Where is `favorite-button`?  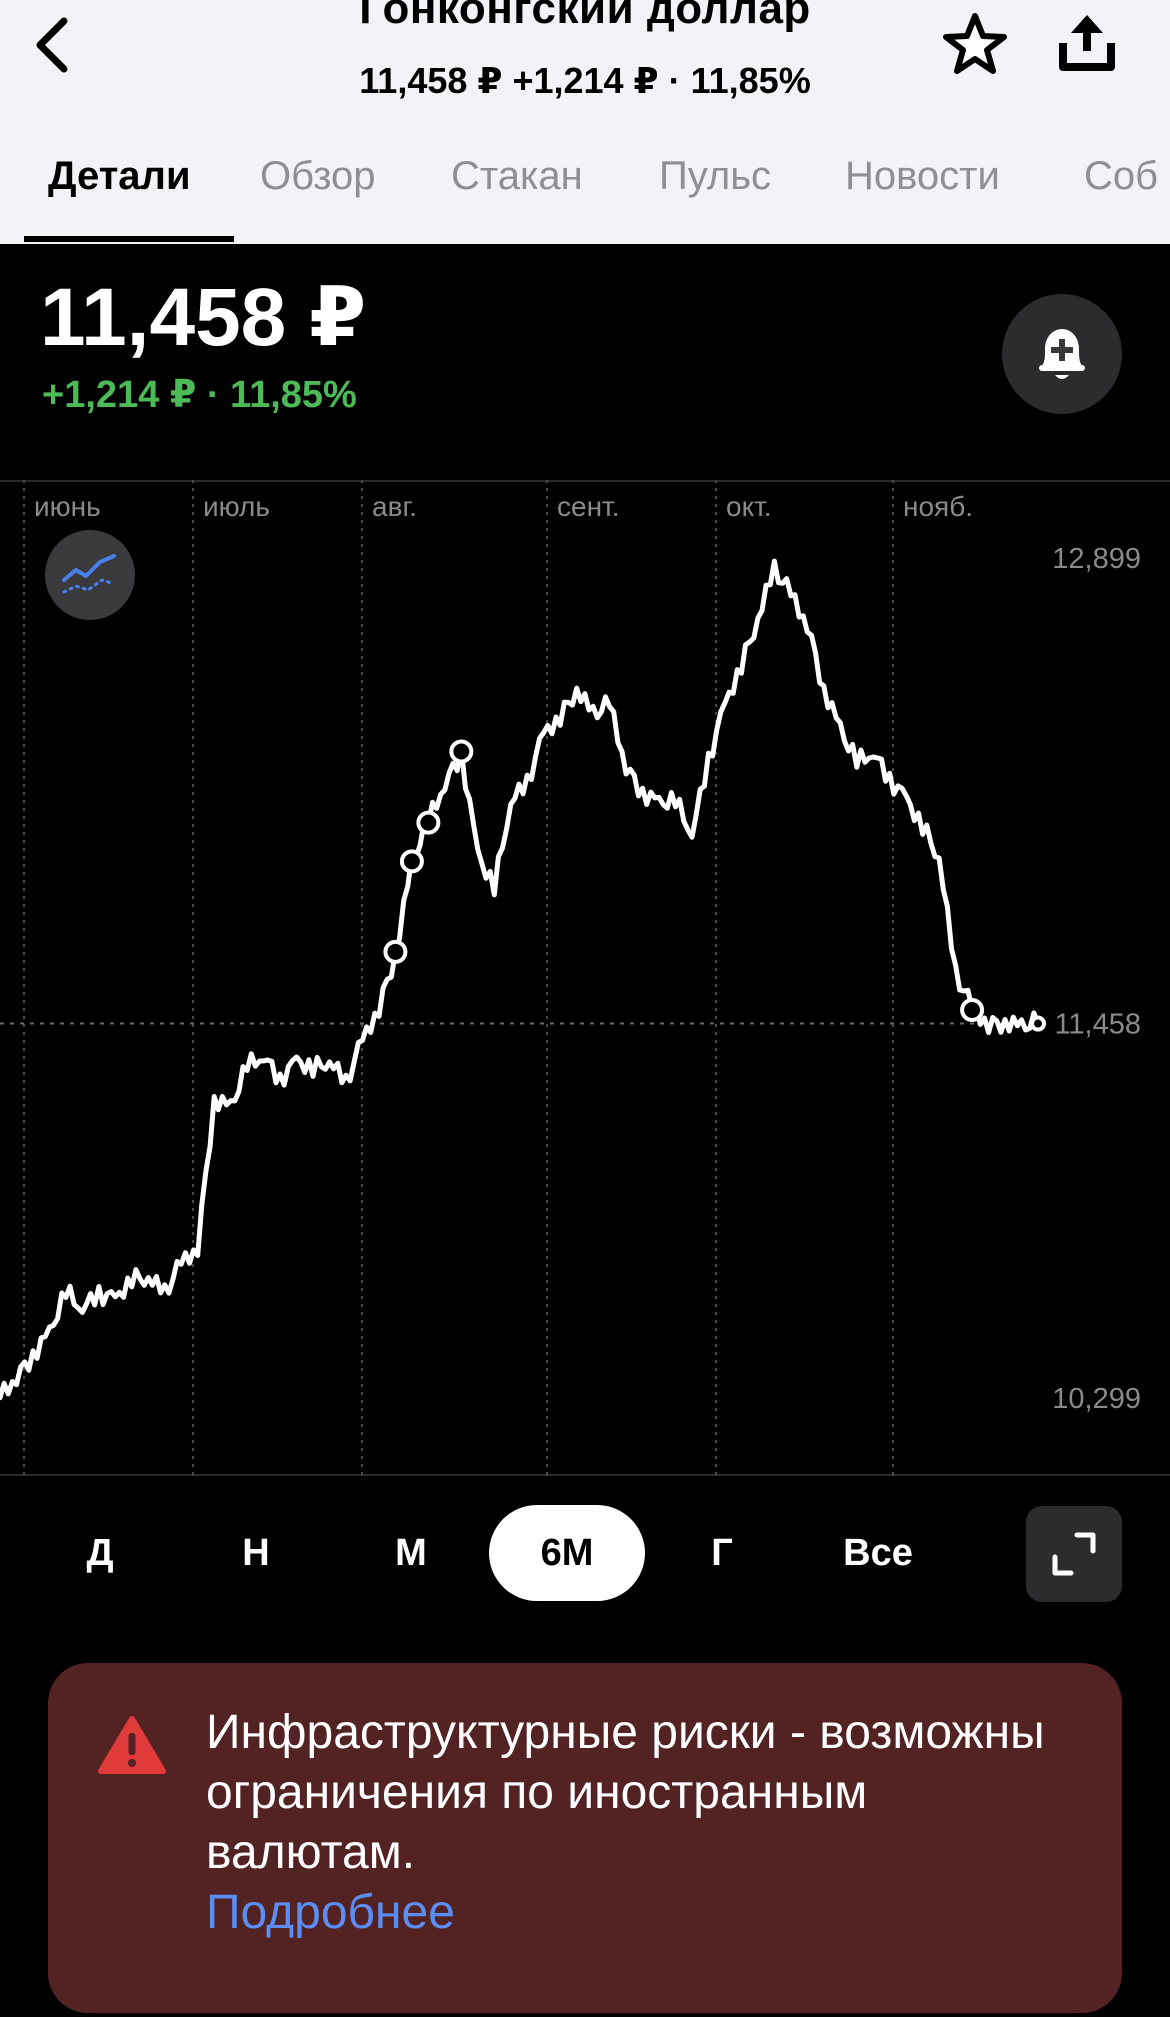
favorite-button is located at coordinates (975, 45).